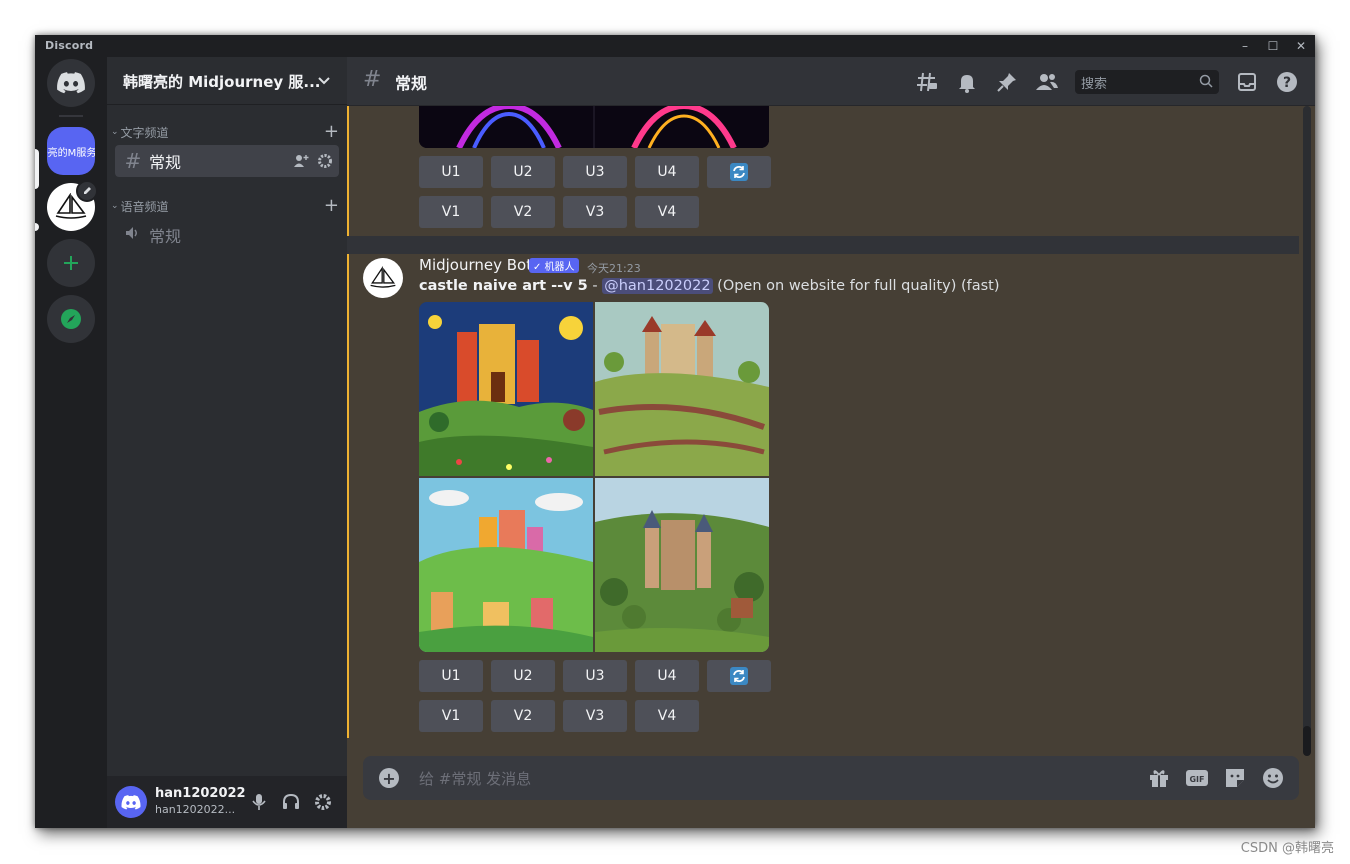 This screenshot has height=864, width=1350. Describe the element at coordinates (823, 245) in the screenshot. I see `message-divider` at that location.